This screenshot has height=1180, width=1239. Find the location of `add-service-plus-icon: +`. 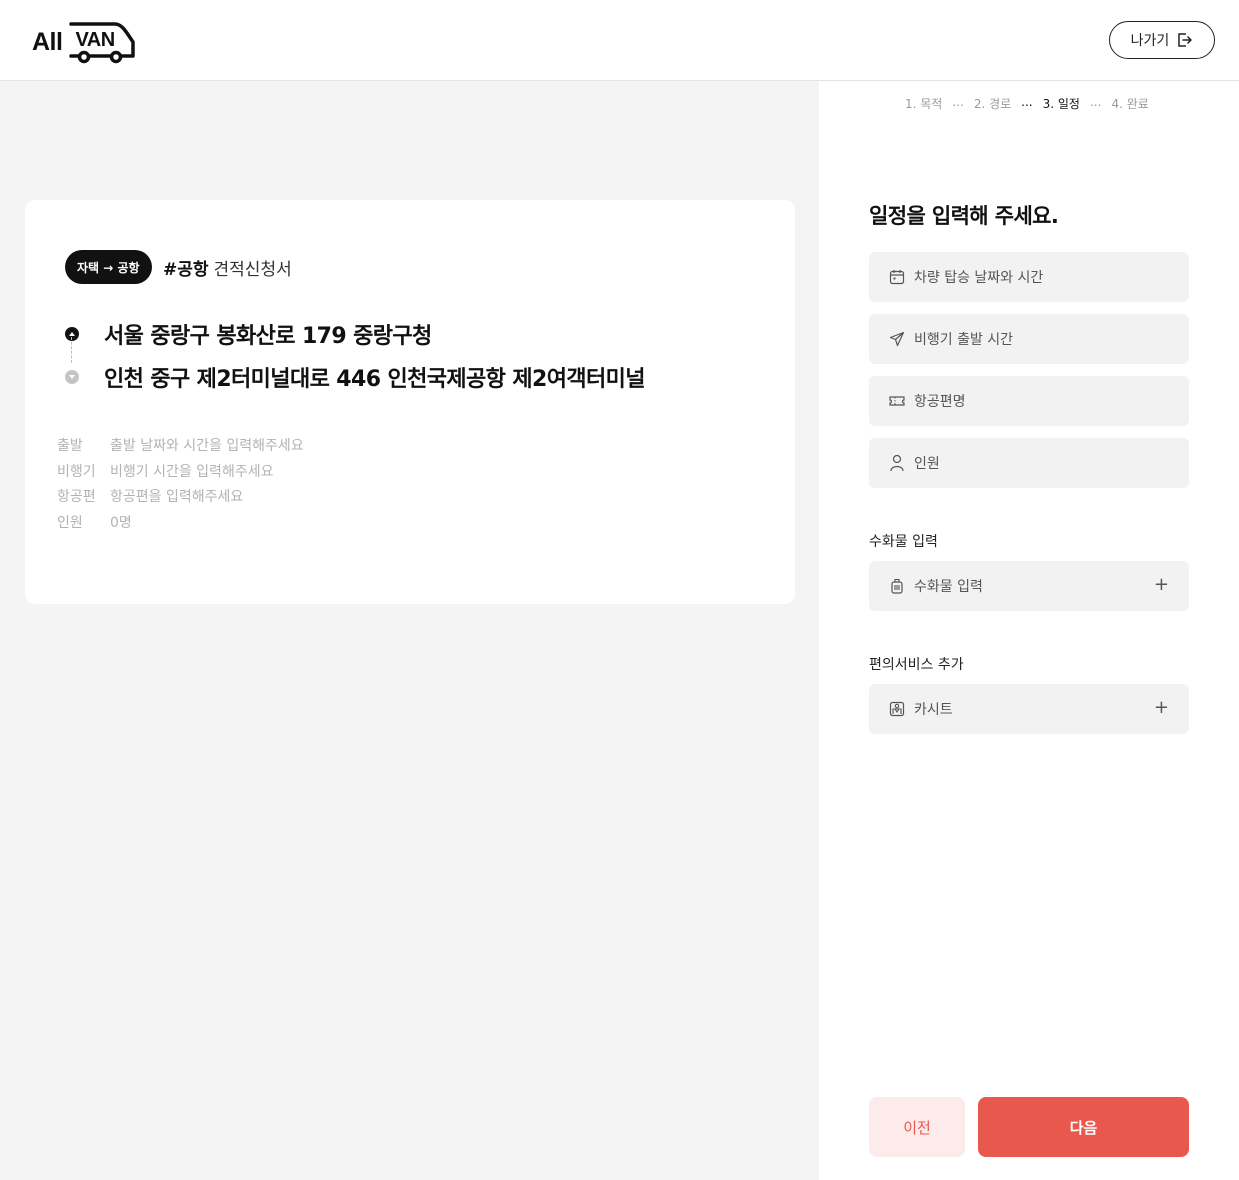

add-service-plus-icon: + is located at coordinates (1161, 708).